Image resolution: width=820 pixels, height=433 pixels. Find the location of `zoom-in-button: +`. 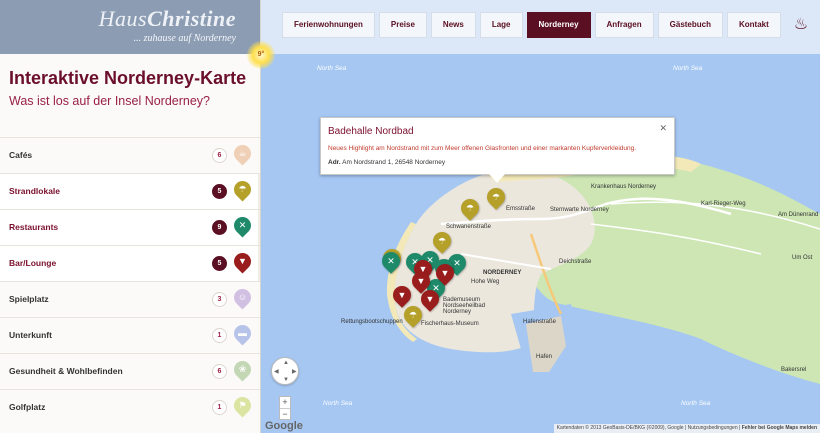

zoom-in-button: + is located at coordinates (285, 402).